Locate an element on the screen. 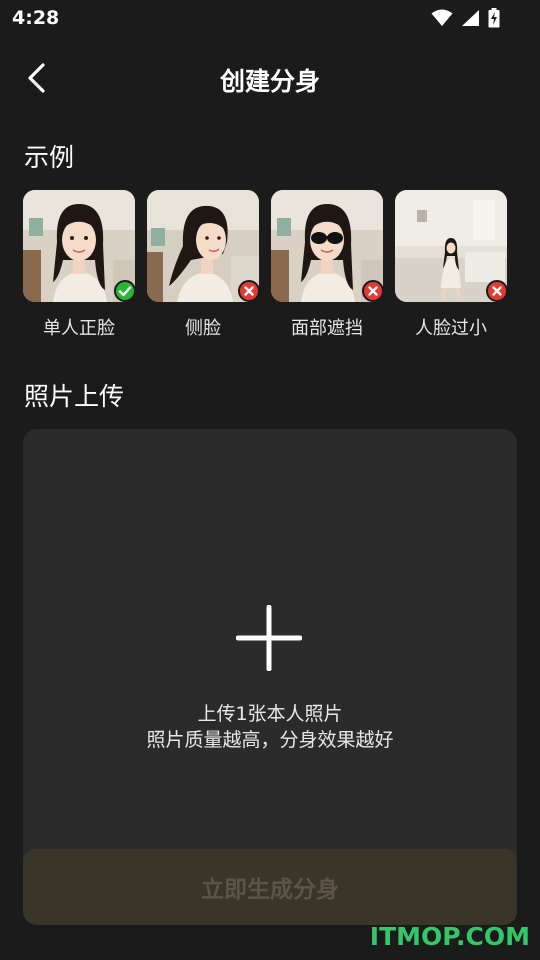 The height and width of the screenshot is (960, 540). generate-avatar-button: 立即生成分身 is located at coordinates (270, 887).